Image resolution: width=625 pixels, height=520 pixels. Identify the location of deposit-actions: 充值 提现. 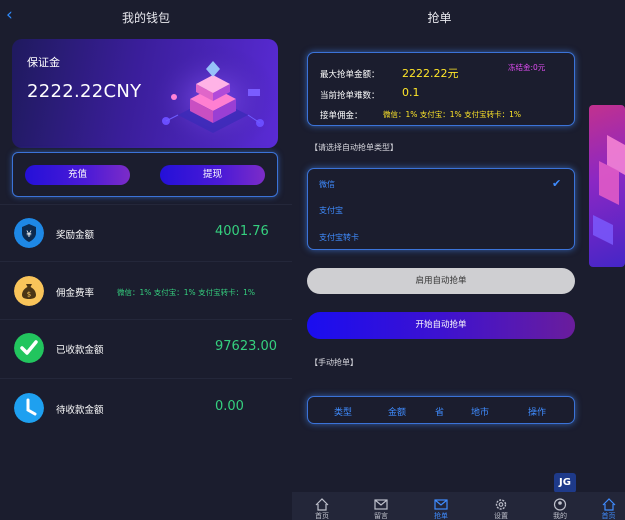
(145, 174).